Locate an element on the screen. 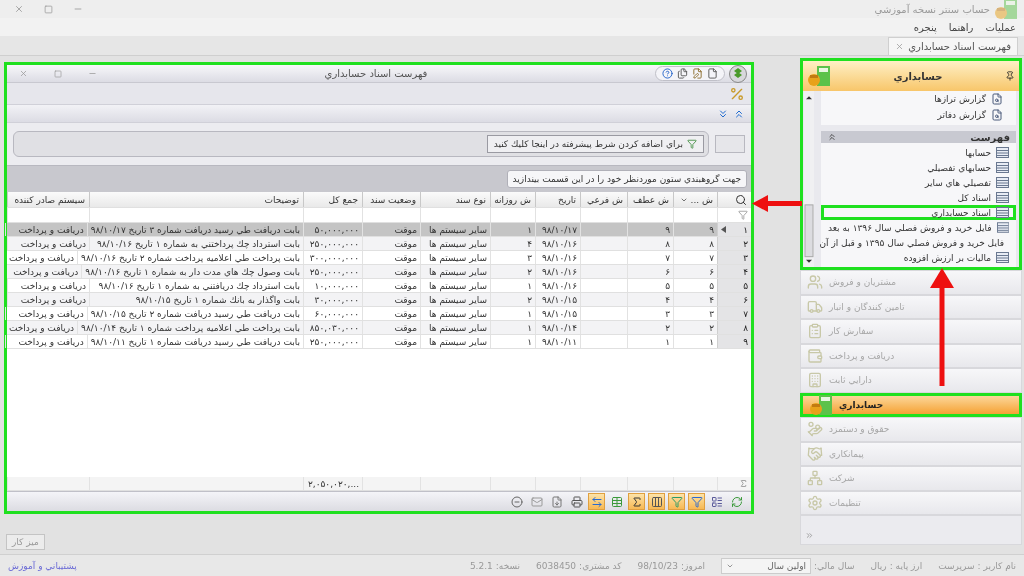 This screenshot has width=1024, height=576. percent-icon is located at coordinates (737, 93).